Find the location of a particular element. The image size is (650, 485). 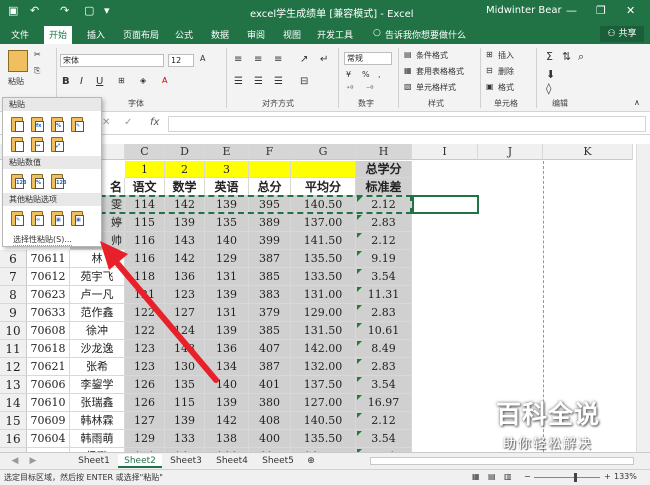

zoom-slider is located at coordinates (567, 477).